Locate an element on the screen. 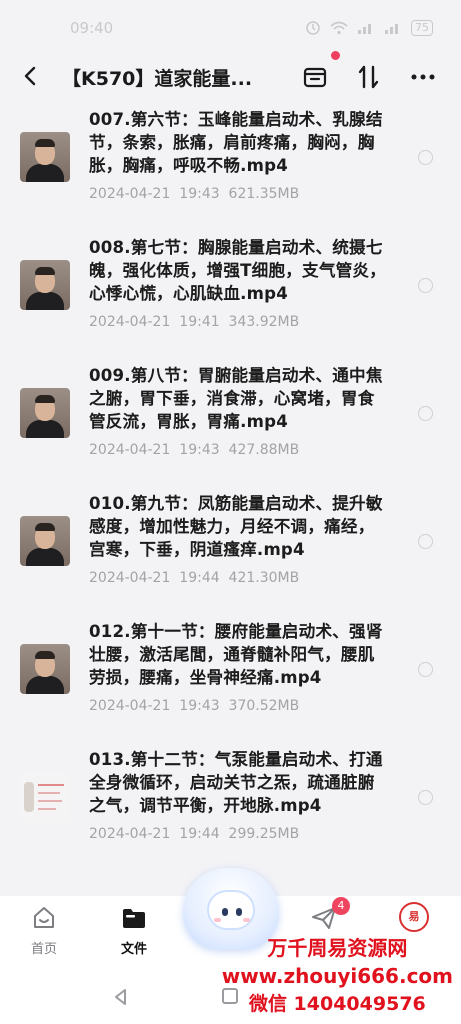  status-bar: 09:40 75 is located at coordinates (230, 28).